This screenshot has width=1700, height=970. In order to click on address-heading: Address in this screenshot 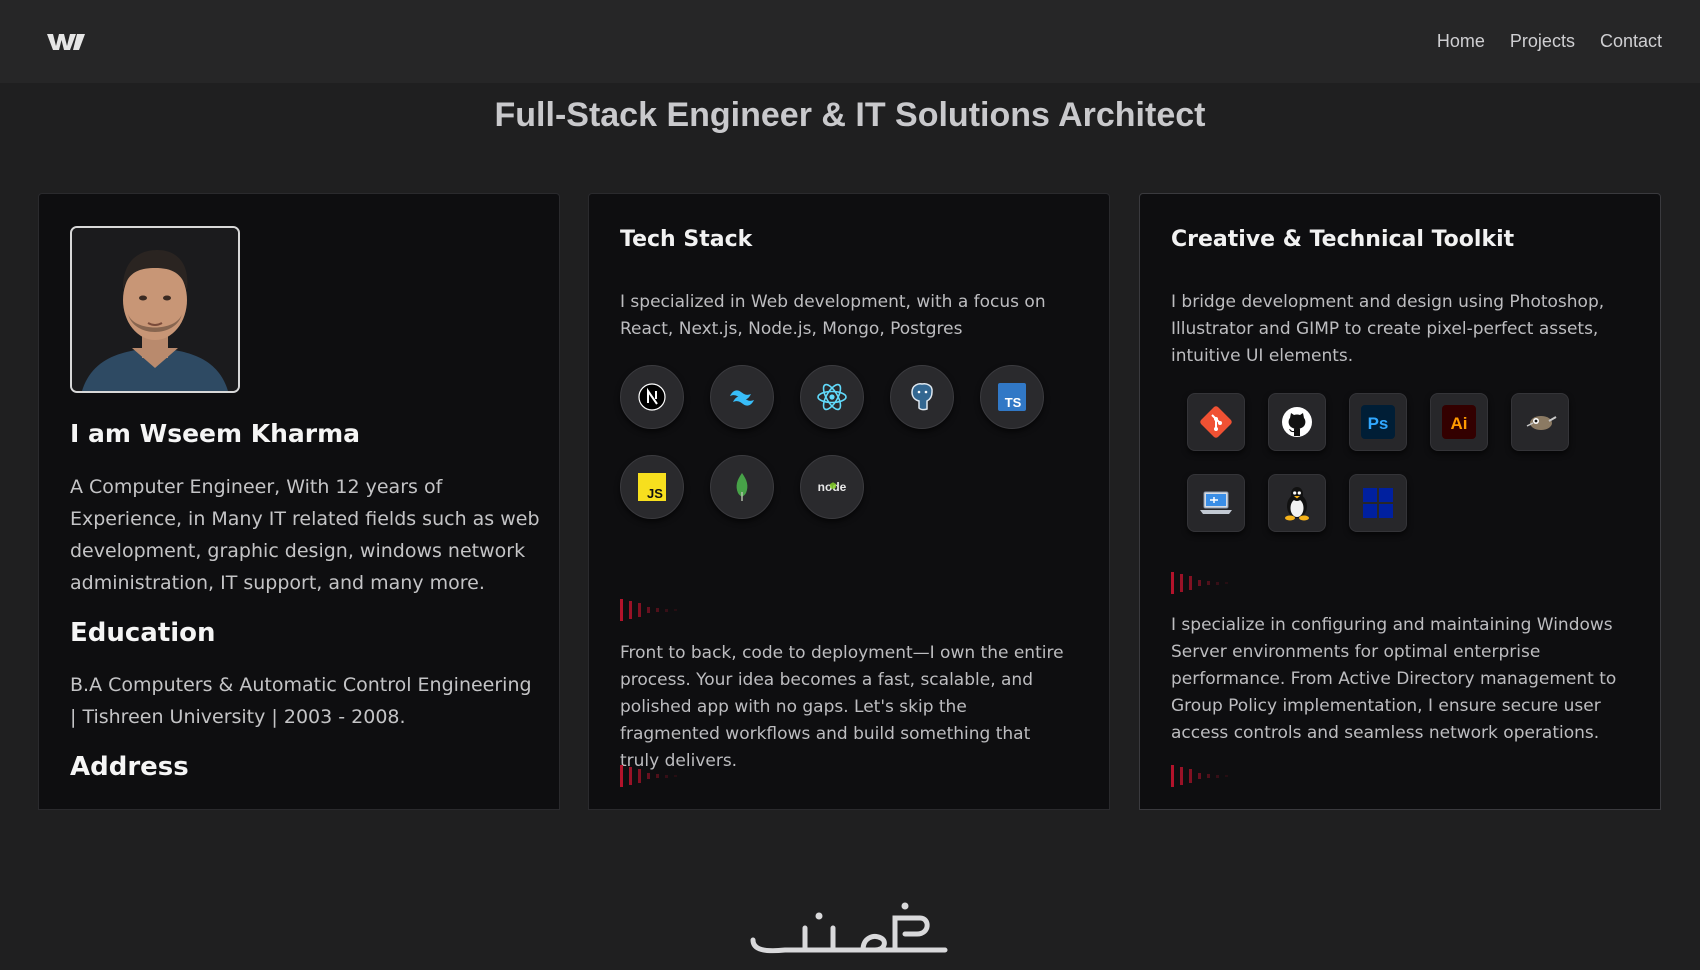, I will do `click(129, 767)`.